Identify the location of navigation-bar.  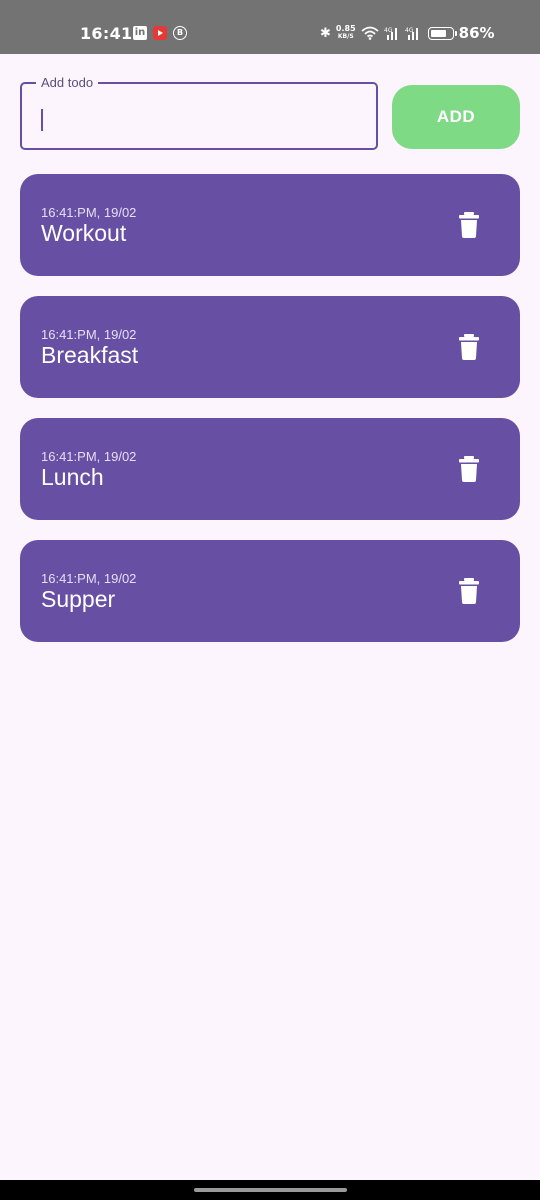
(270, 1190).